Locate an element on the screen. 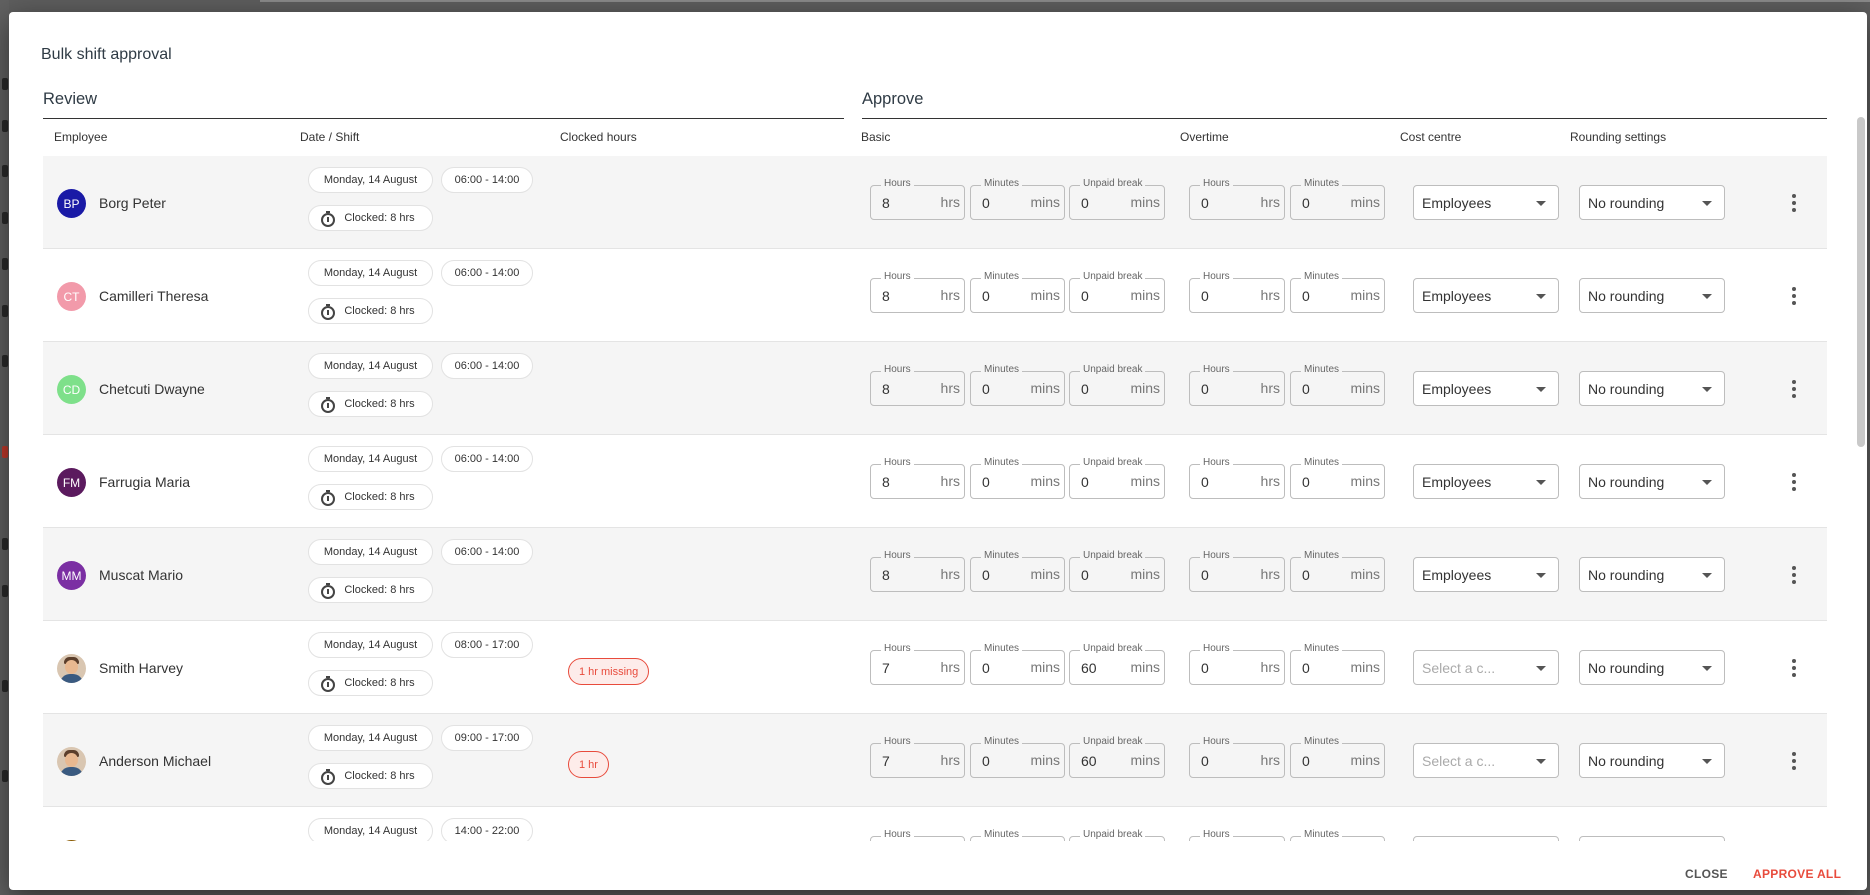 The width and height of the screenshot is (1870, 895). clocked-hours-label: Clocked: 8 hrs is located at coordinates (379, 218).